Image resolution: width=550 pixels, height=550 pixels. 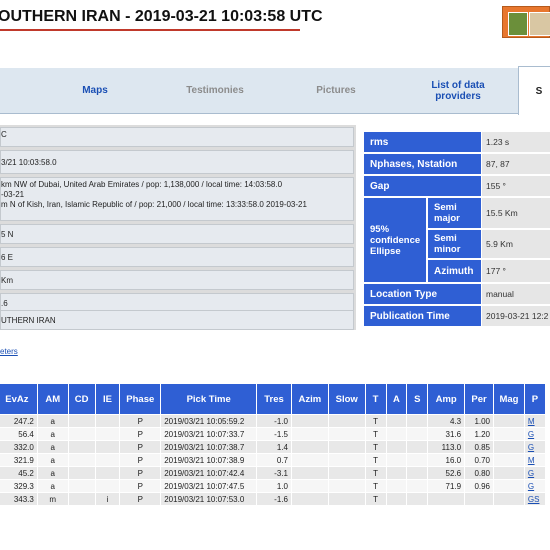 What do you see at coordinates (107, 399) in the screenshot?
I see `col-ie: IE` at bounding box center [107, 399].